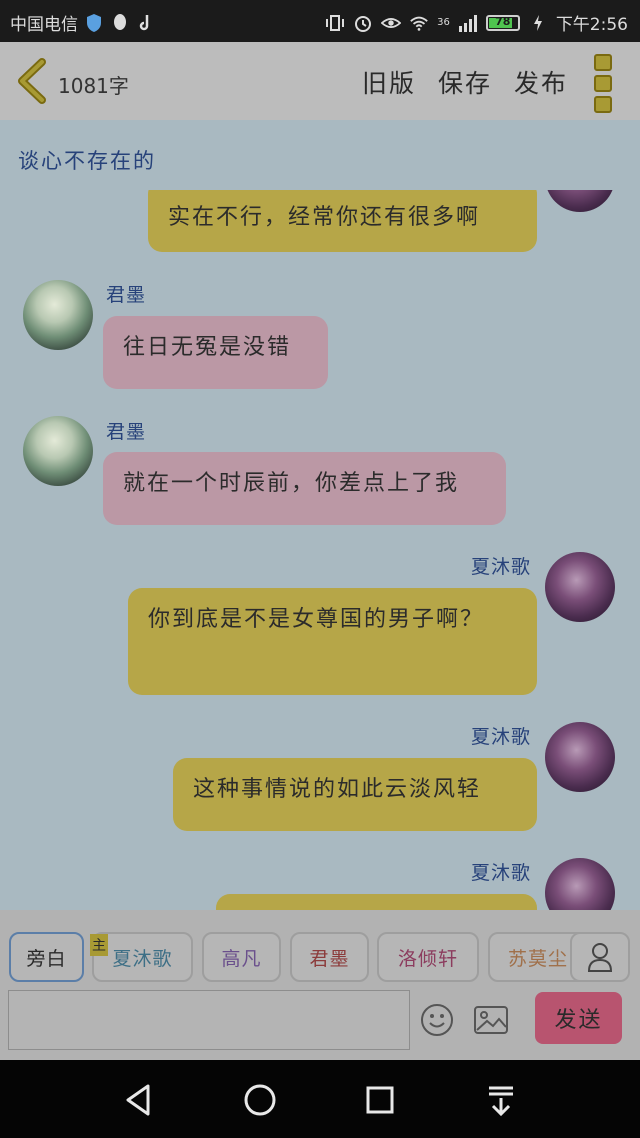  I want to click on chip-label: 君墨, so click(329, 958).